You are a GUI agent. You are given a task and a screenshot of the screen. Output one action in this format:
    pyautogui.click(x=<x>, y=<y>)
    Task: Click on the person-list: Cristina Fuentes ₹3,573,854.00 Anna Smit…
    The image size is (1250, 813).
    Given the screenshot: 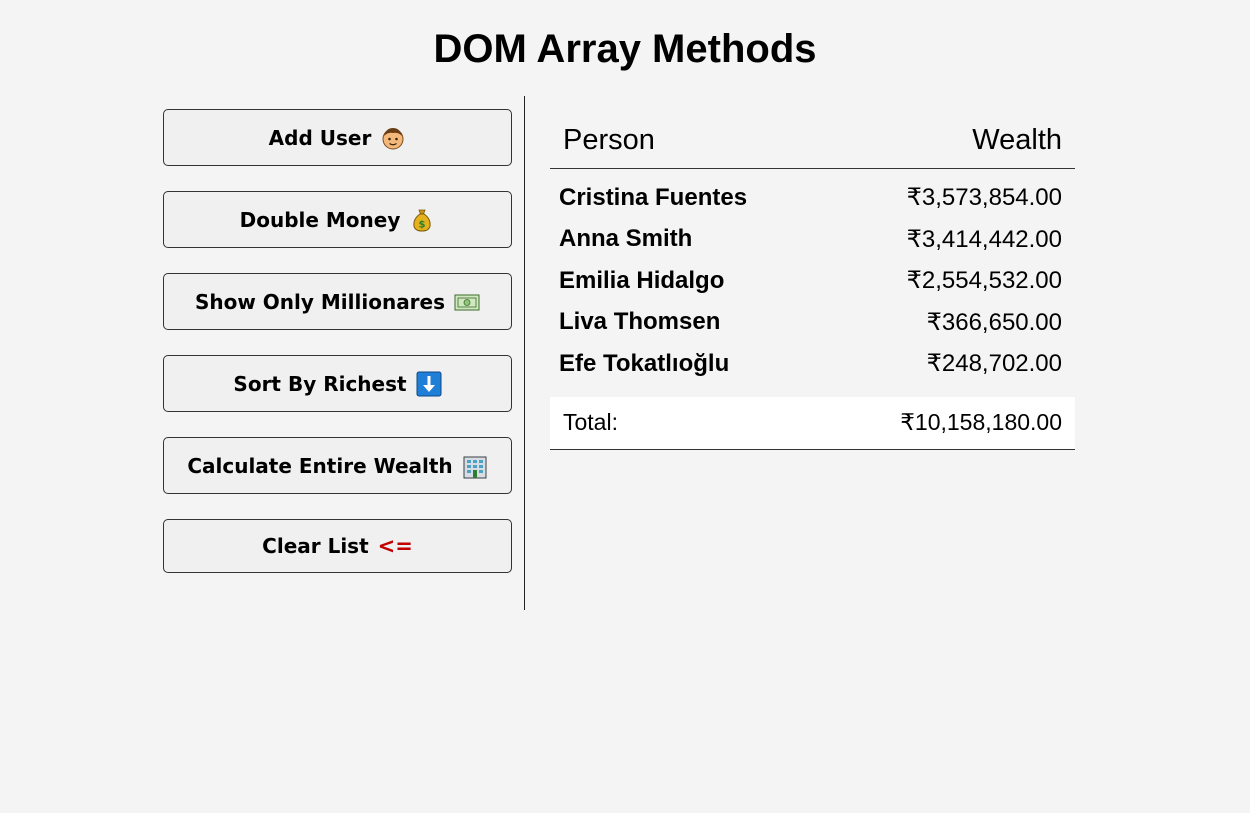 What is the action you would take?
    pyautogui.click(x=812, y=277)
    